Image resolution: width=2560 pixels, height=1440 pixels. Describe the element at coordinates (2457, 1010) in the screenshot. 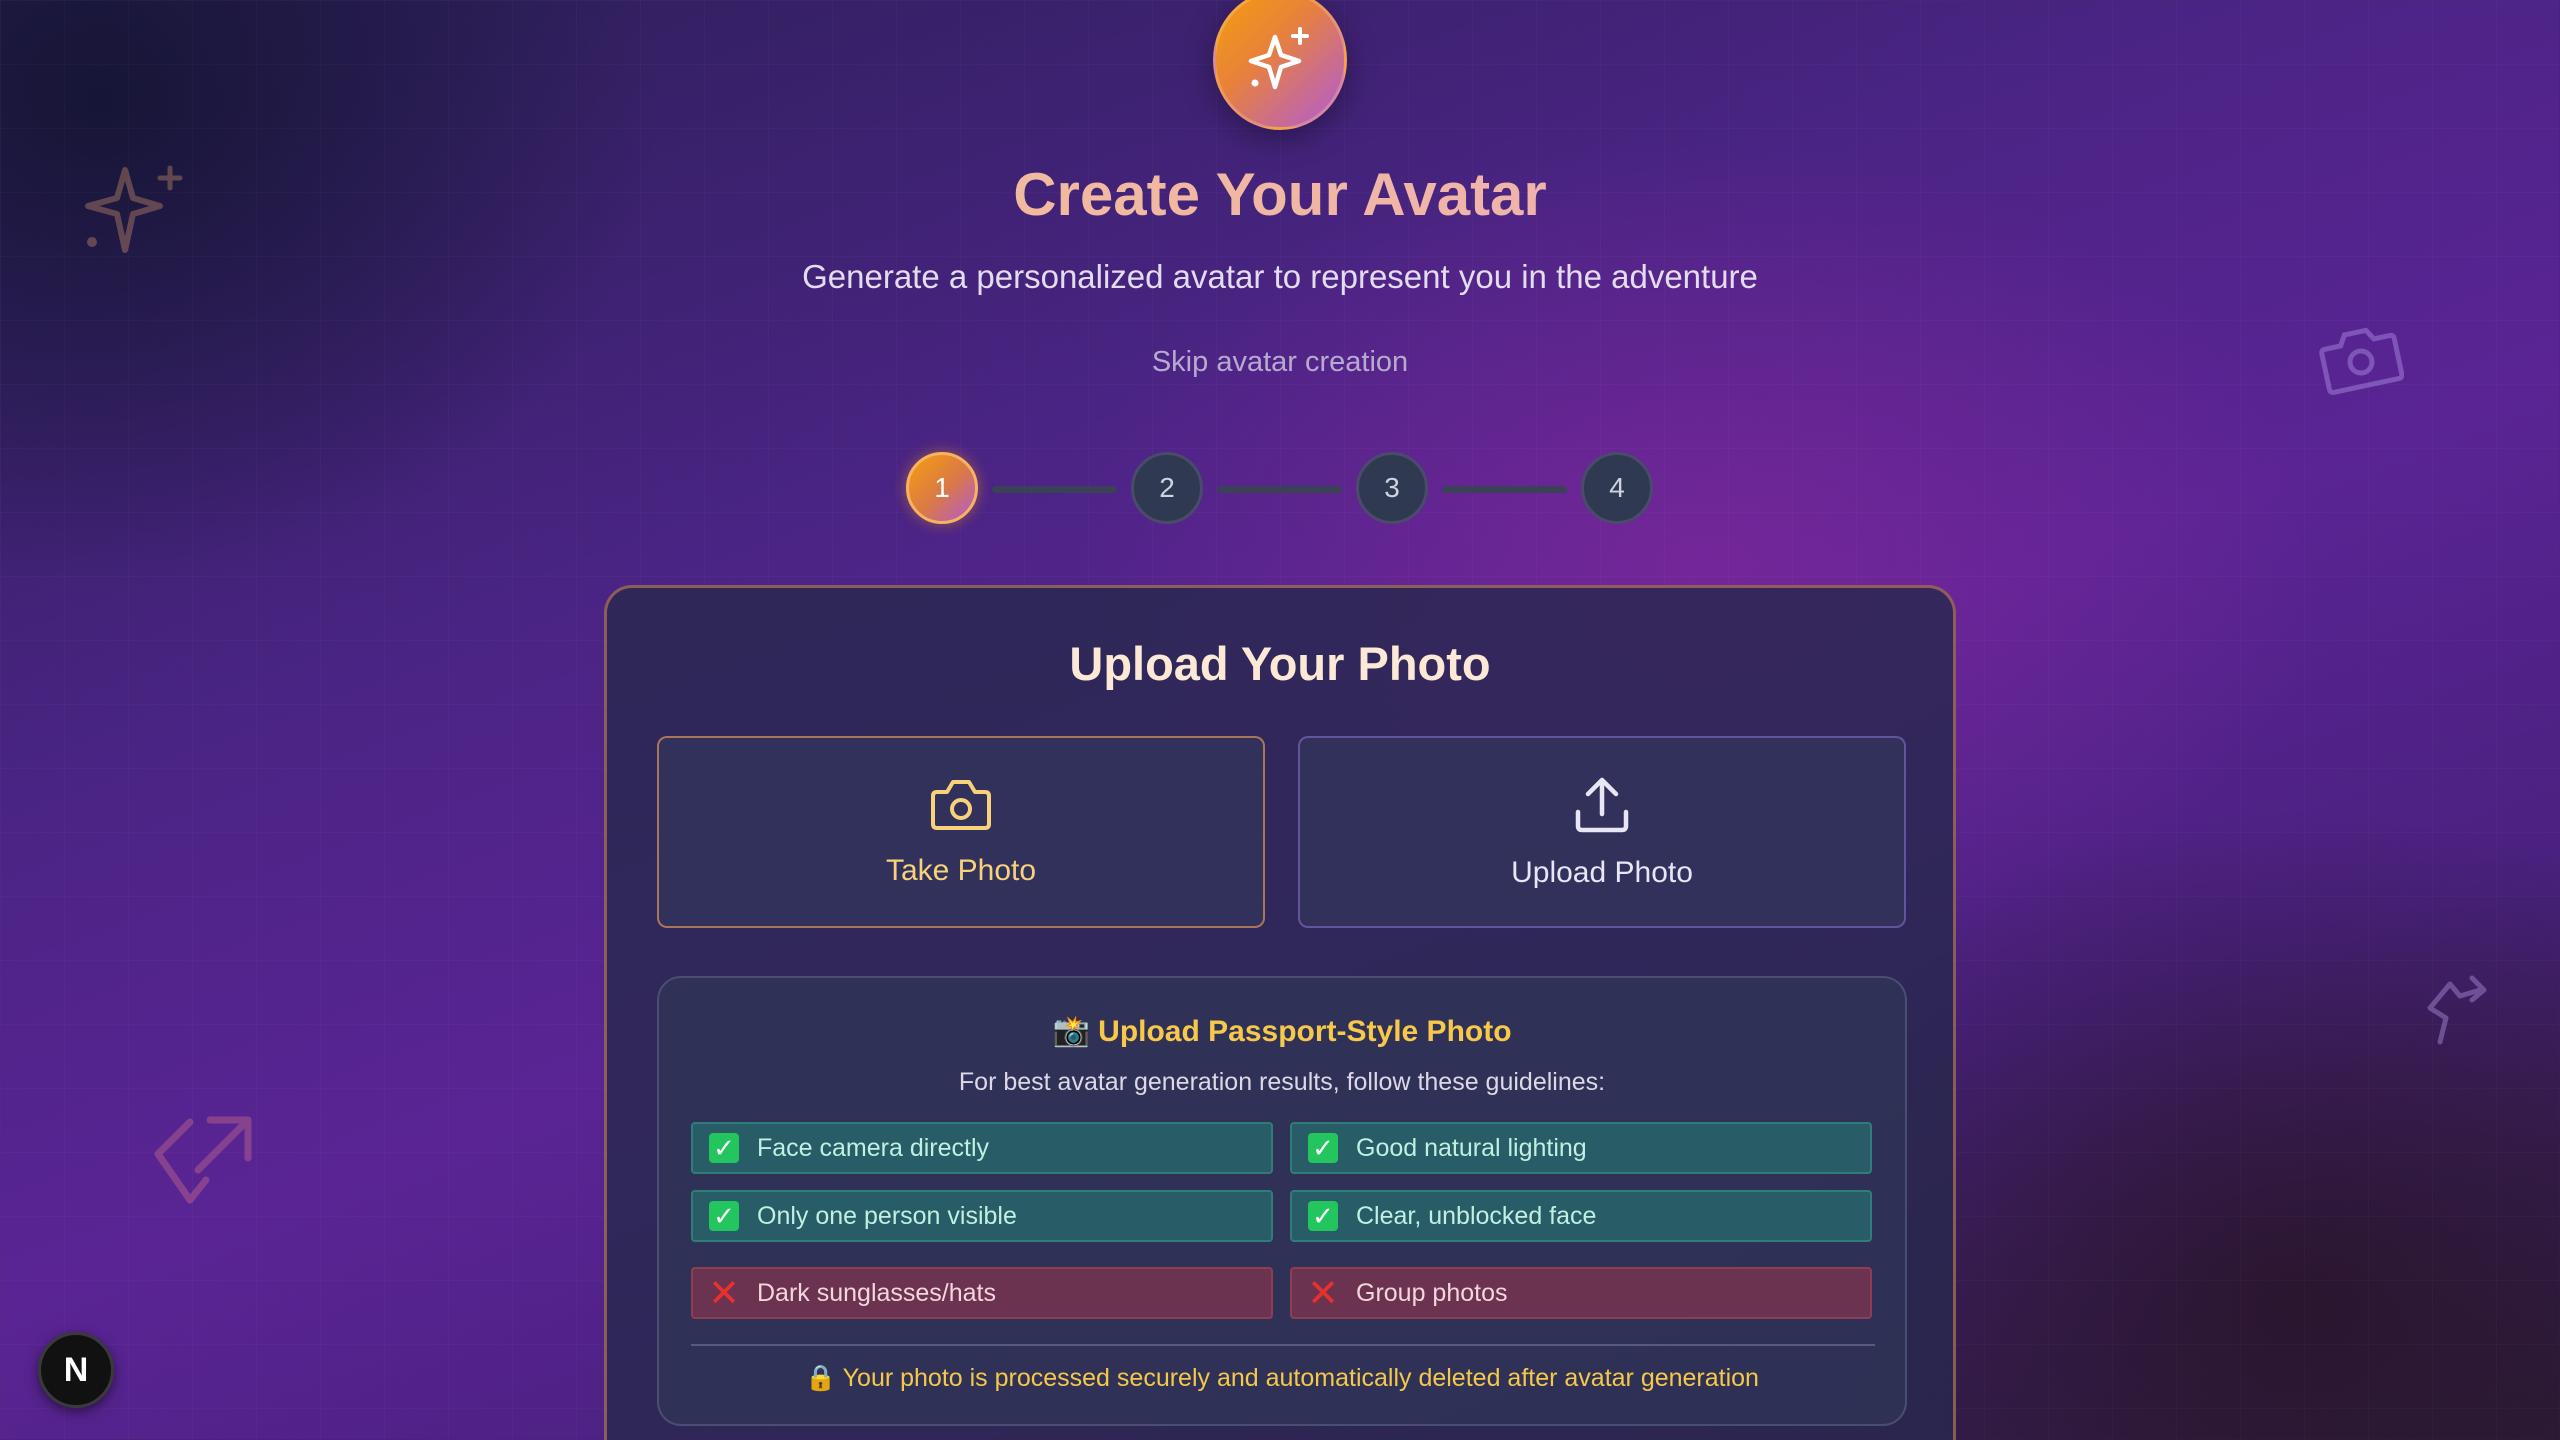

I see `route-decoration-icon` at that location.